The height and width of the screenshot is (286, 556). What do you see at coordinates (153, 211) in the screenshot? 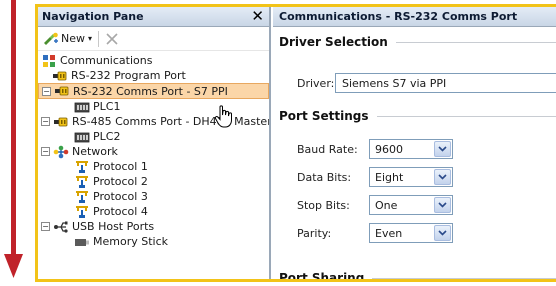
I see `tree-item: Protocol 4` at bounding box center [153, 211].